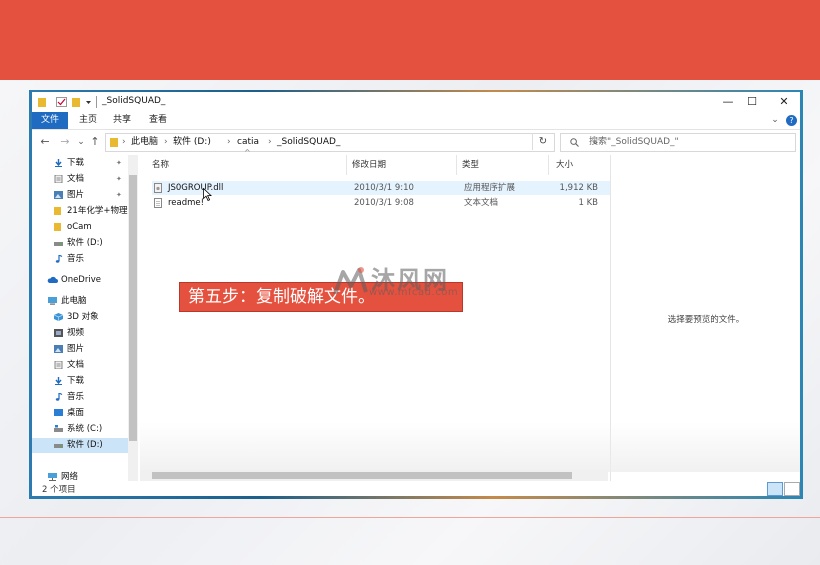 This screenshot has width=820, height=565. Describe the element at coordinates (308, 142) in the screenshot. I see `breadcrumb-solidsquad: _SolidSQUAD_` at that location.